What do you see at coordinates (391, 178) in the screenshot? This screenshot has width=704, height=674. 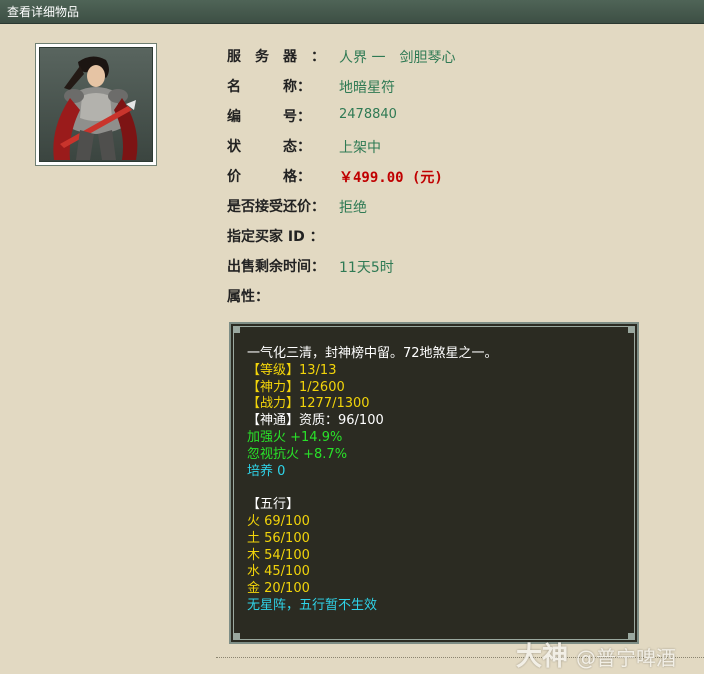 I see `price-value: ￥499.00 (元)` at bounding box center [391, 178].